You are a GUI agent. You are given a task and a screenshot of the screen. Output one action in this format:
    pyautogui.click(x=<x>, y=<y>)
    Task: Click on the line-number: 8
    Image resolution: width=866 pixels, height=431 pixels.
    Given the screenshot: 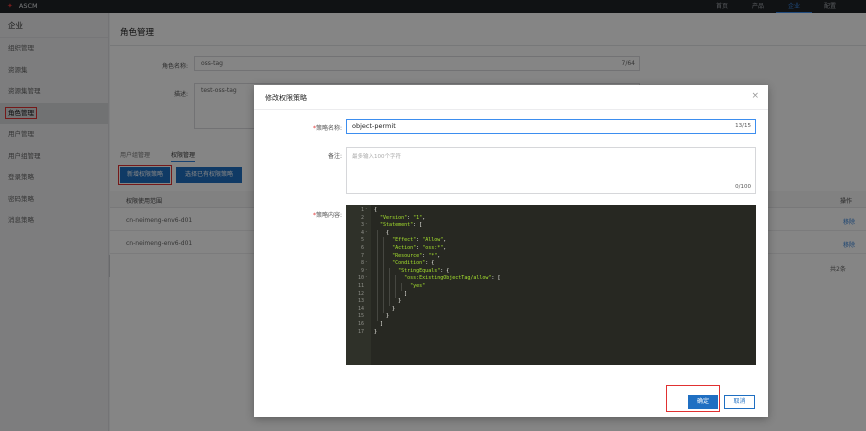 What is the action you would take?
    pyautogui.click(x=362, y=263)
    